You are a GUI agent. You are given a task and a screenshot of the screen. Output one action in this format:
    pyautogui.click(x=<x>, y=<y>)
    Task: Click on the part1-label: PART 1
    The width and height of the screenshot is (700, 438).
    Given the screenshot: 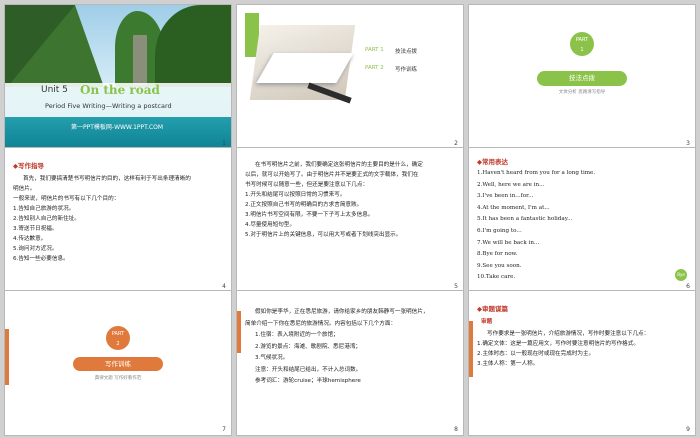 What is the action you would take?
    pyautogui.click(x=374, y=50)
    